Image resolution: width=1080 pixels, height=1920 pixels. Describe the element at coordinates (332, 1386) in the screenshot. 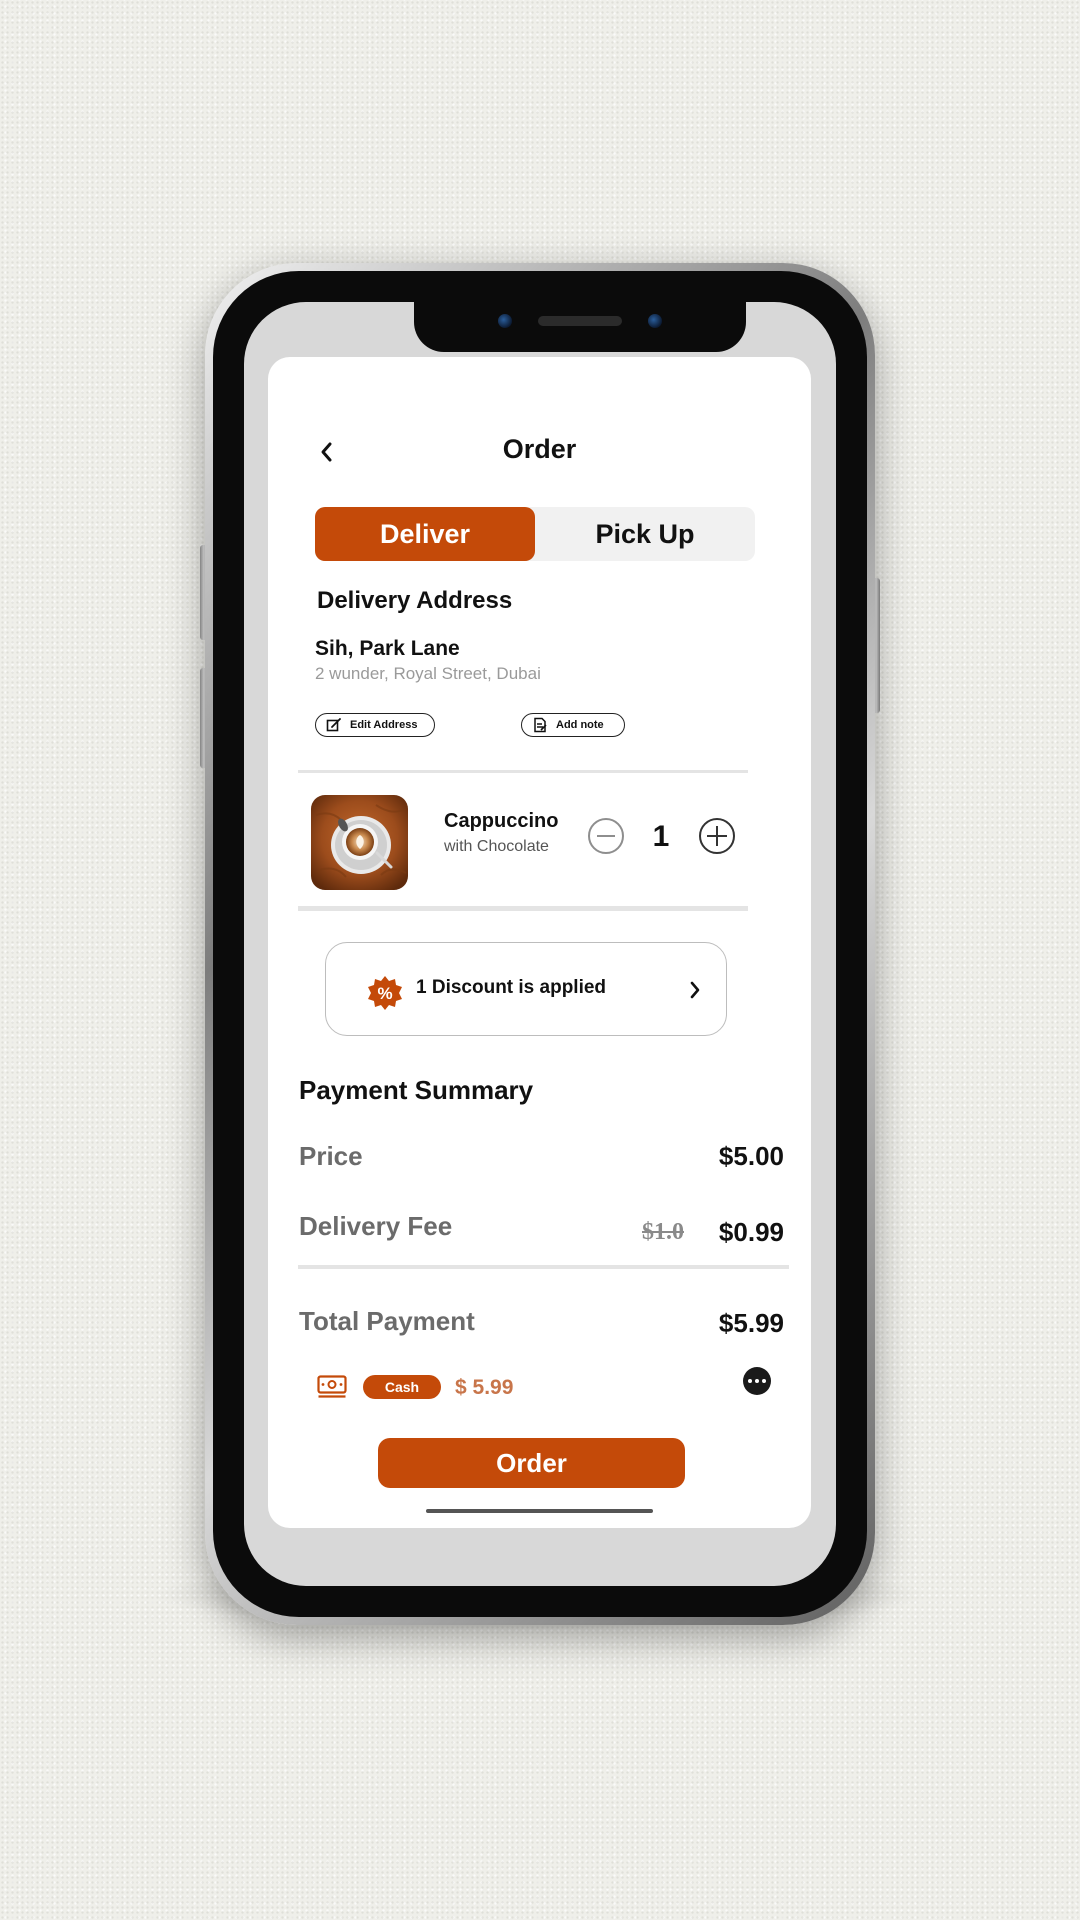

I see `cash-icon` at that location.